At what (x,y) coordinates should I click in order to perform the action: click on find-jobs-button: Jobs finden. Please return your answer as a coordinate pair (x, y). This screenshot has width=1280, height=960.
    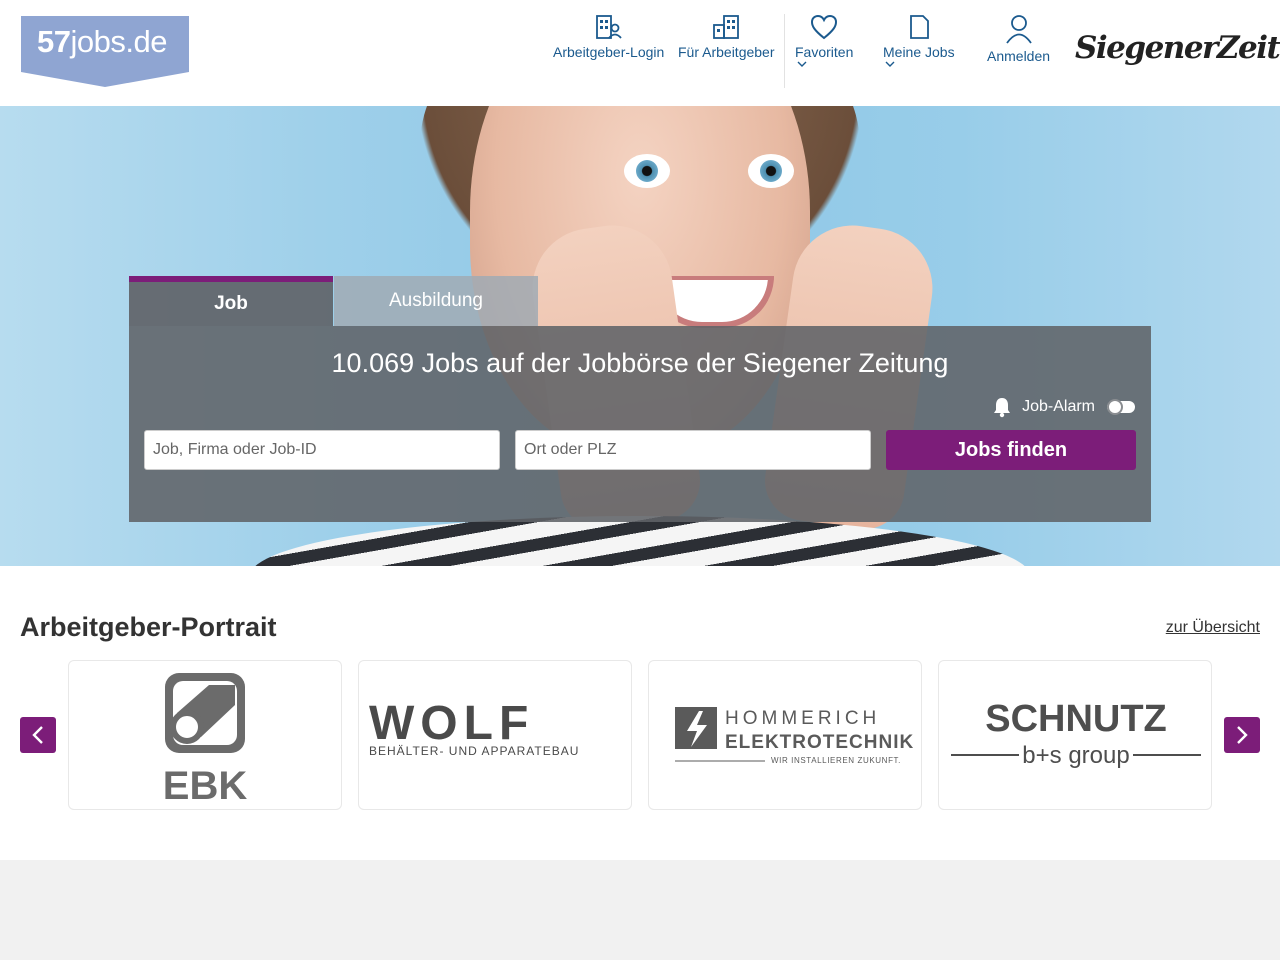
    Looking at the image, I should click on (1011, 450).